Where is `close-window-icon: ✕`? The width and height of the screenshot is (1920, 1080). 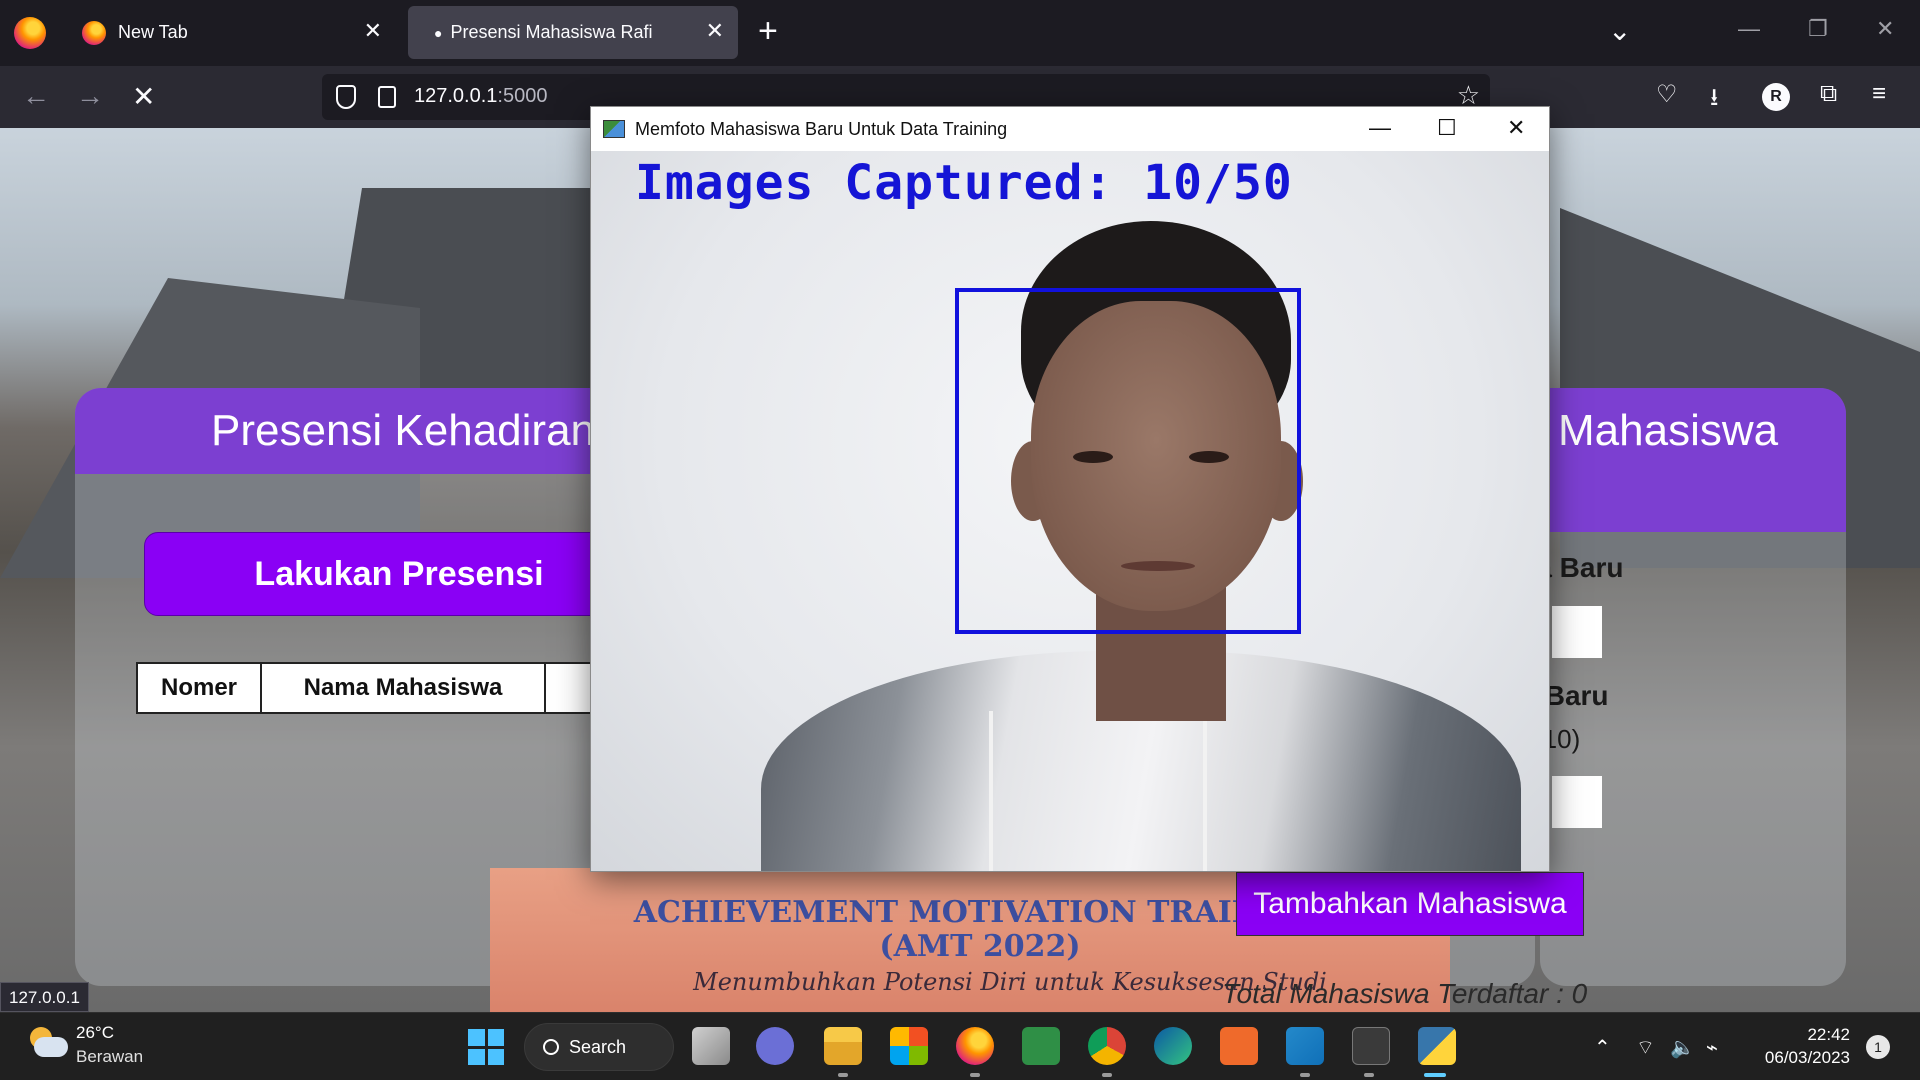 close-window-icon: ✕ is located at coordinates (1885, 29).